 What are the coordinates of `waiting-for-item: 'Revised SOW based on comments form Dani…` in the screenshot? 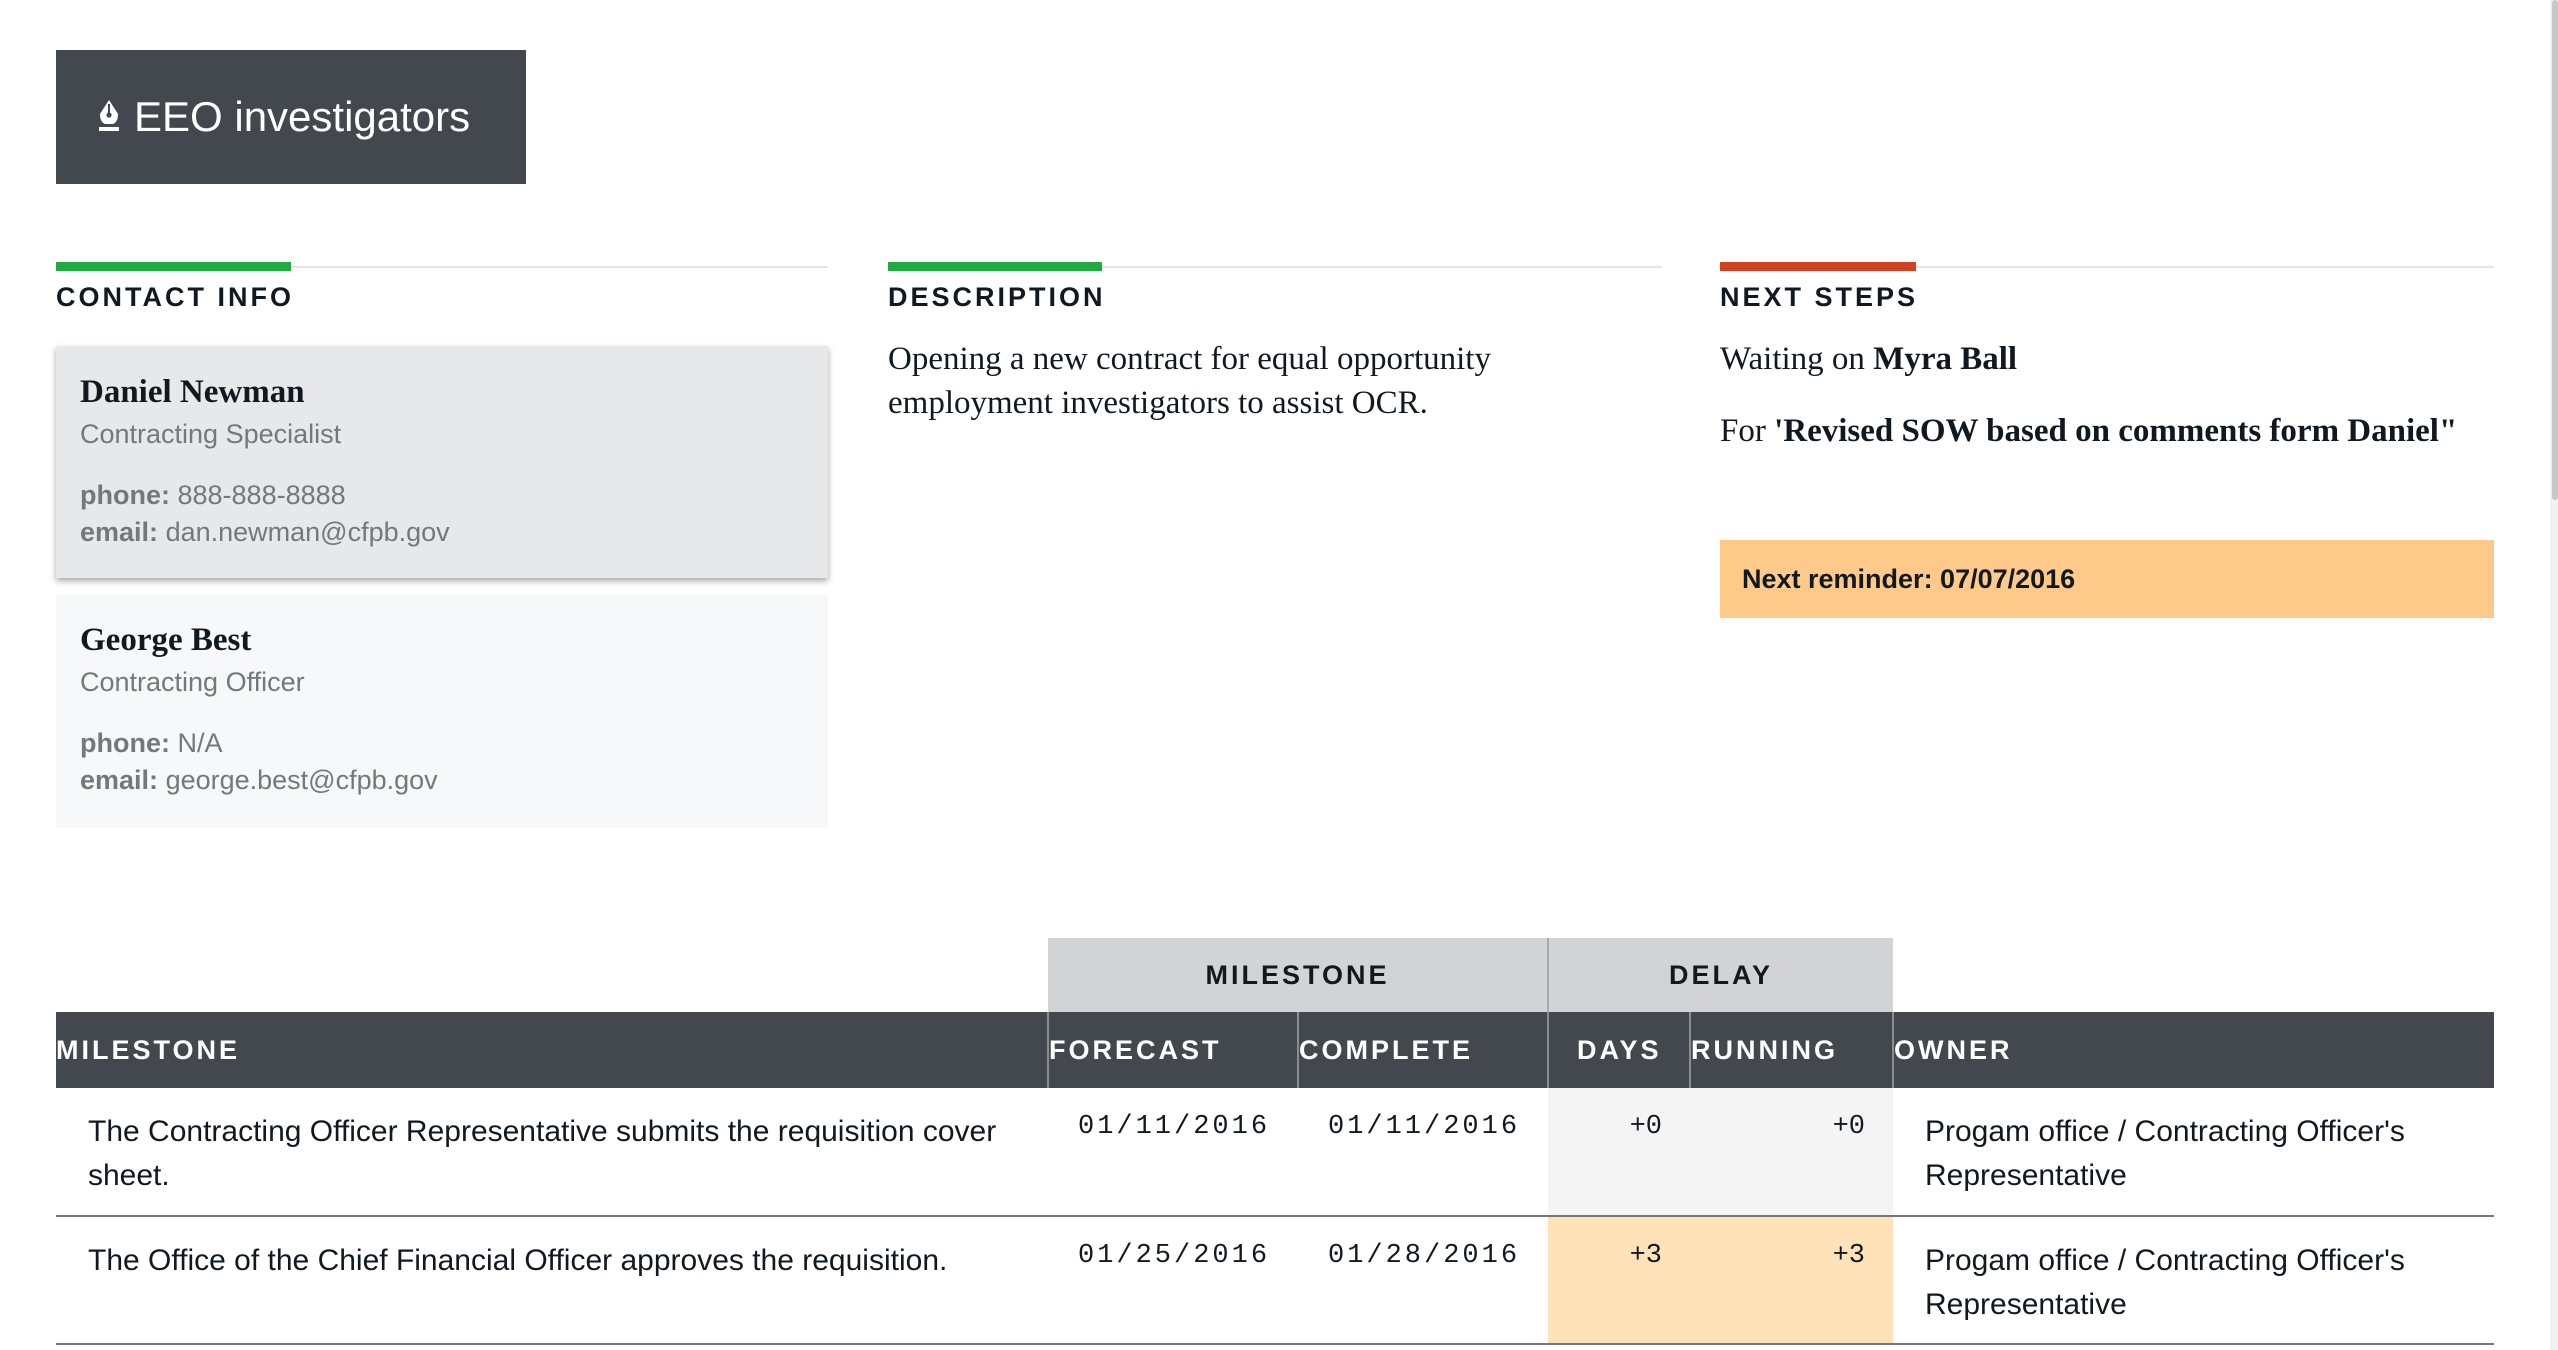 It's located at (2116, 431).